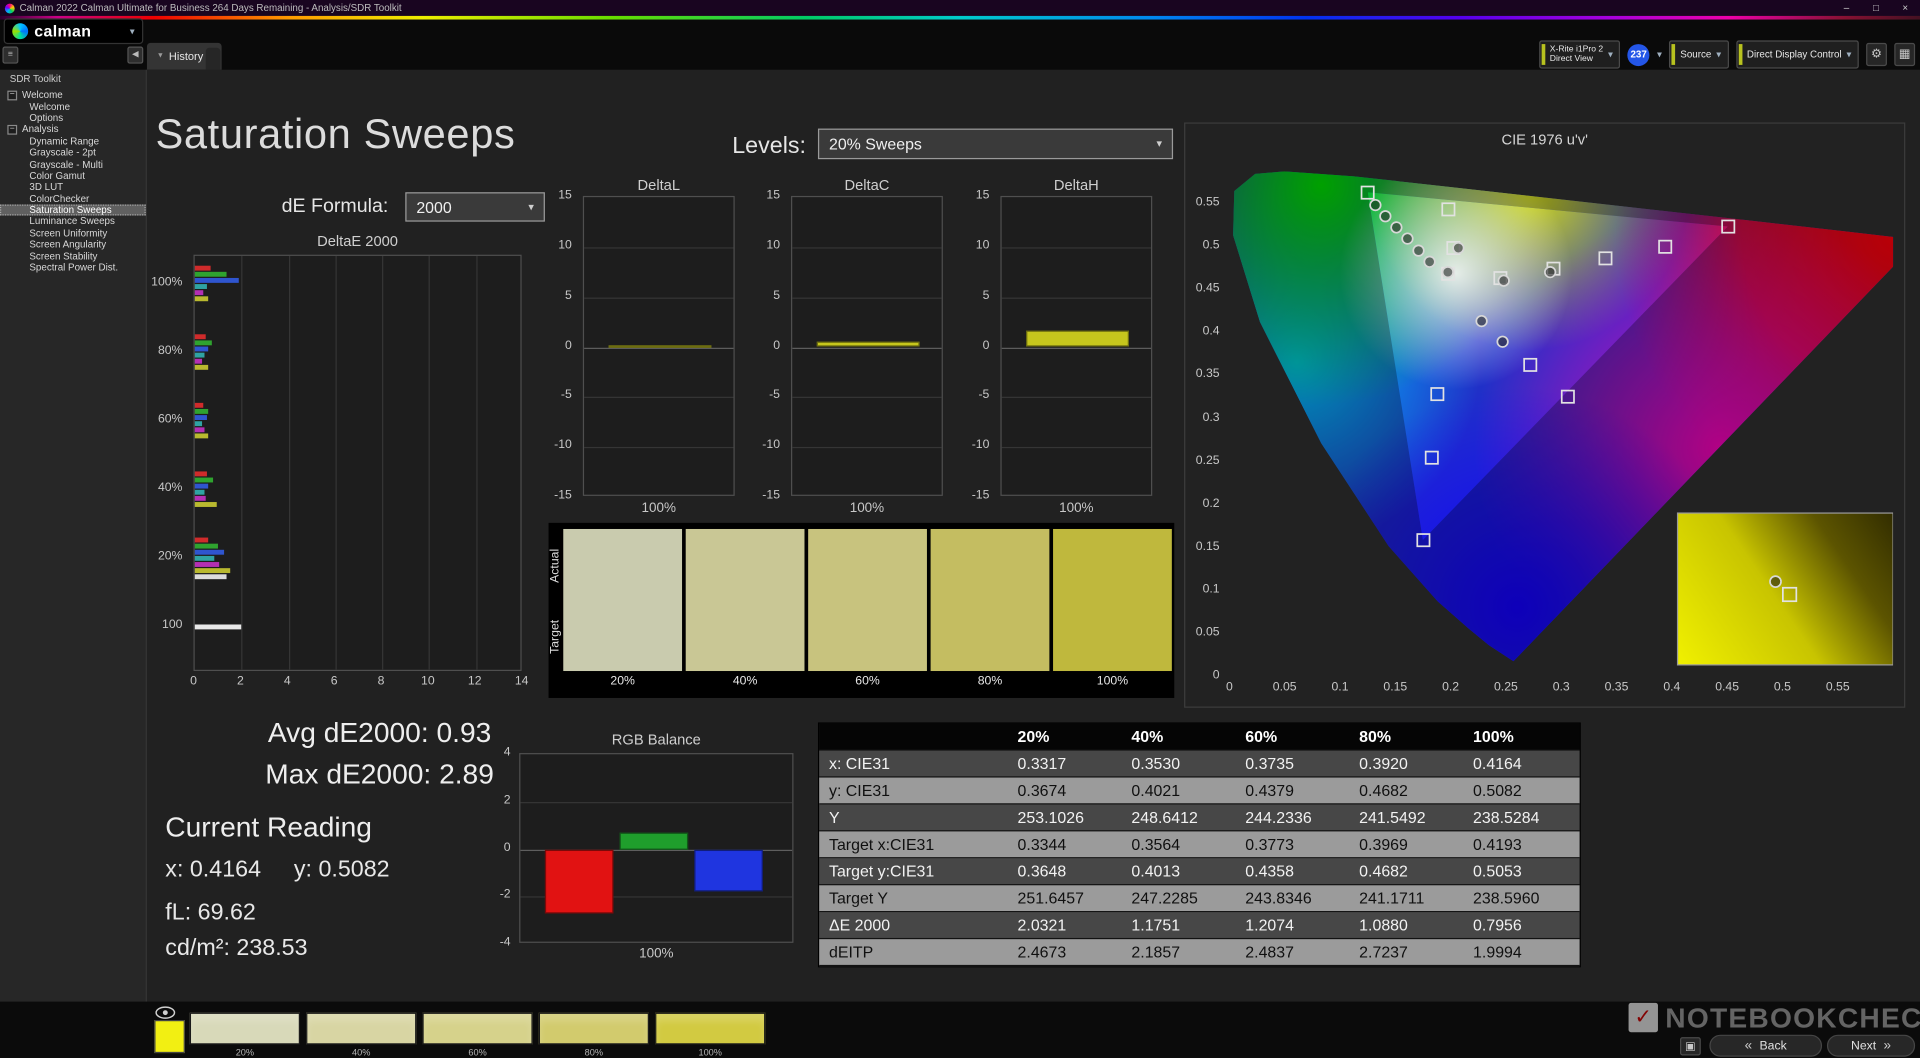 The width and height of the screenshot is (1920, 1058). What do you see at coordinates (1792, 1017) in the screenshot?
I see `watermark-text: NOTEBOOKCHECK` at bounding box center [1792, 1017].